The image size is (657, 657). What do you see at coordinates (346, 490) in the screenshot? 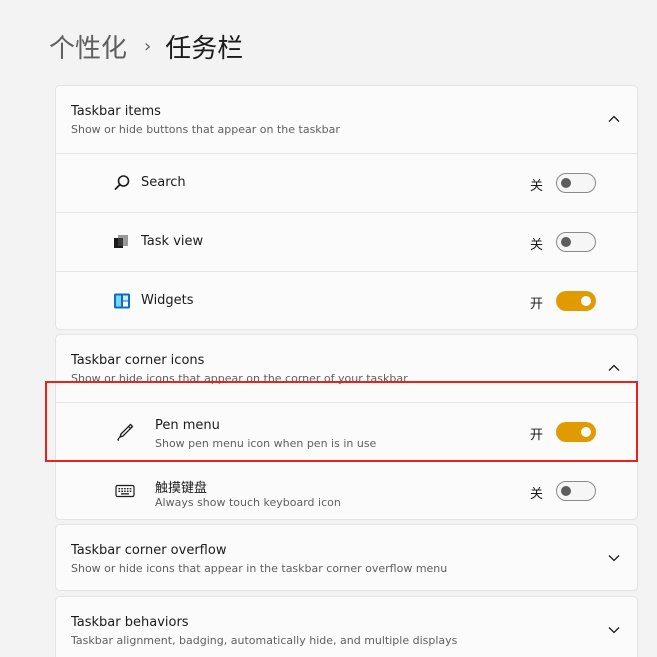
I see `setting-row-touch-keyboard: 触摸键盘 Always show touch keyboard icon 关` at bounding box center [346, 490].